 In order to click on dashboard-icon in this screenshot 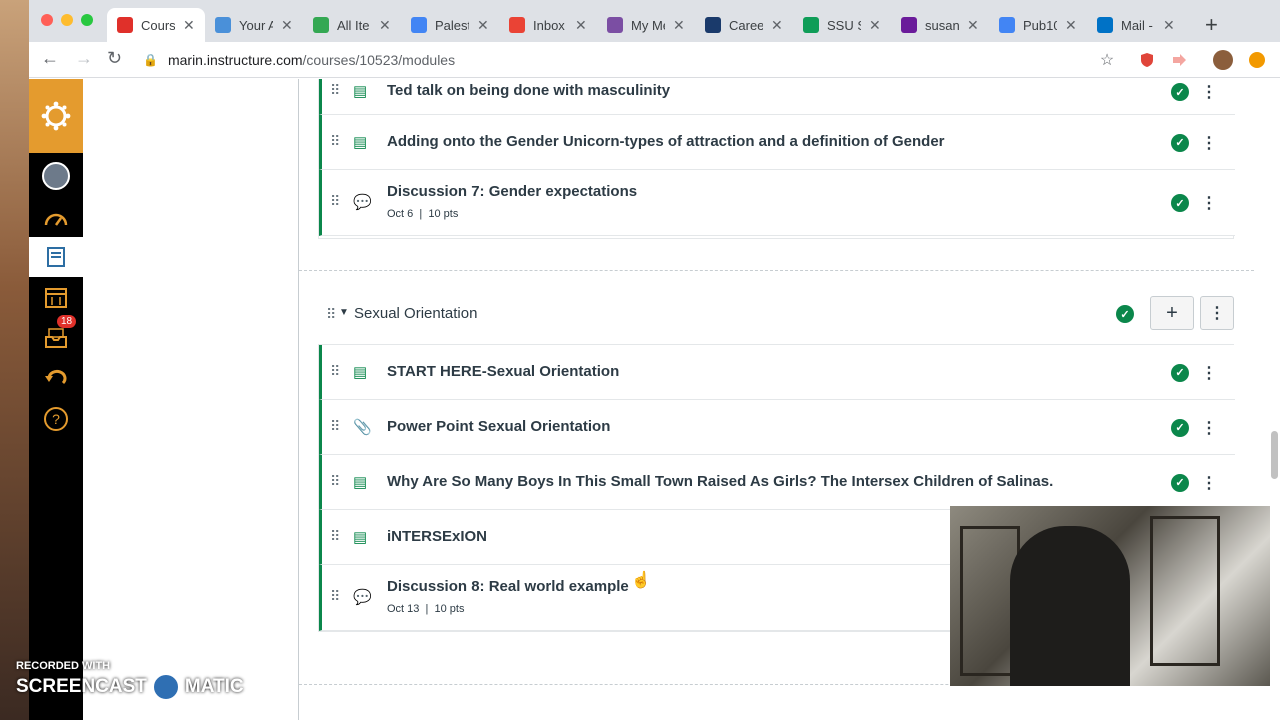, I will do `click(56, 219)`.